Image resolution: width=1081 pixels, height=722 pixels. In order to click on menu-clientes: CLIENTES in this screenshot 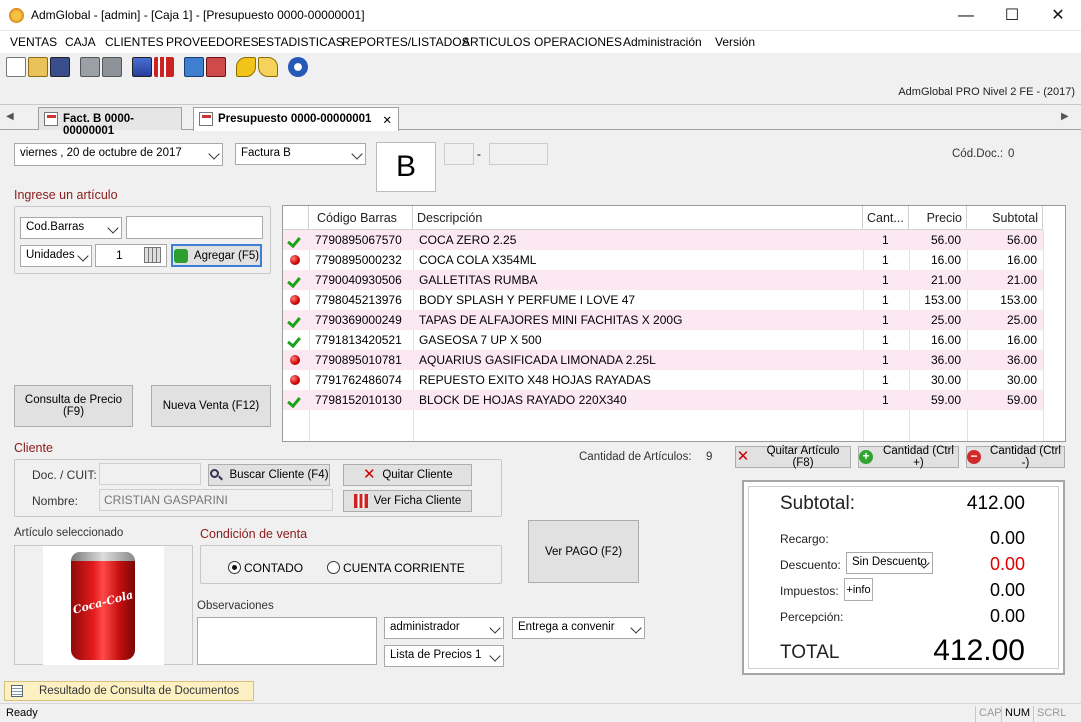, I will do `click(134, 42)`.